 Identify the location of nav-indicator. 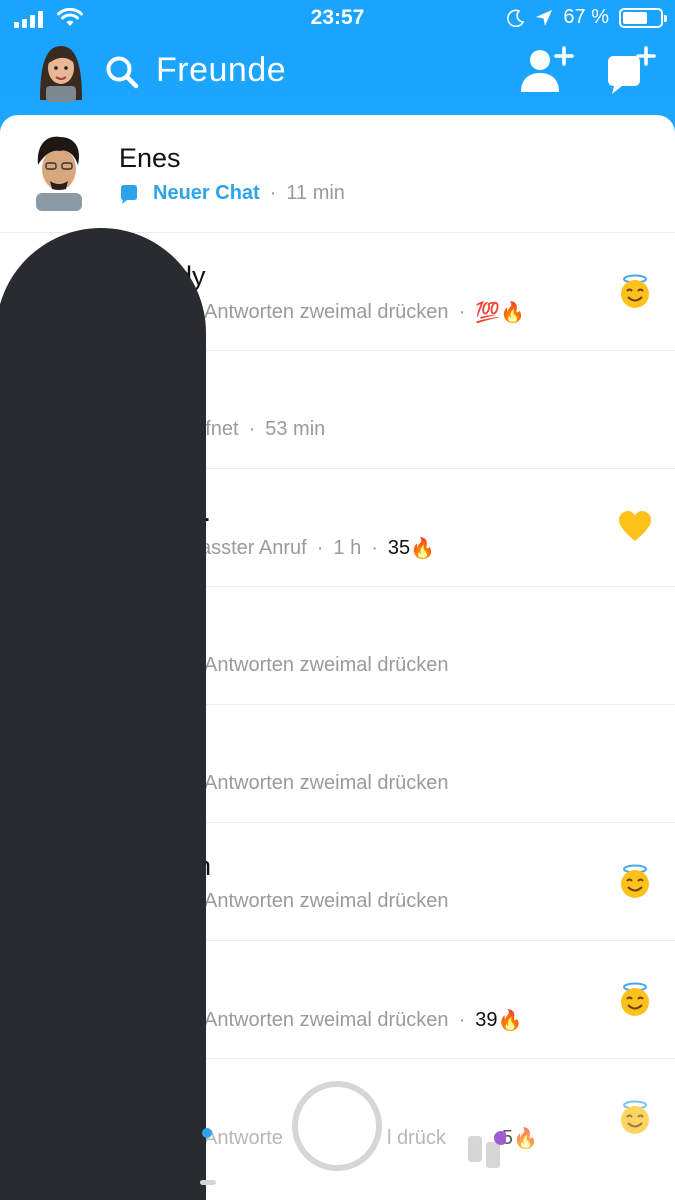
(208, 1182).